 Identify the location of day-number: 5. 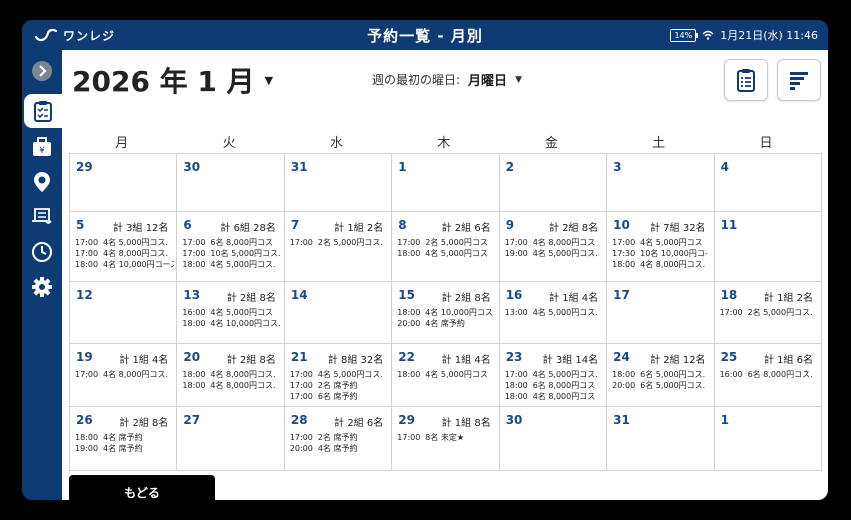
(80, 225).